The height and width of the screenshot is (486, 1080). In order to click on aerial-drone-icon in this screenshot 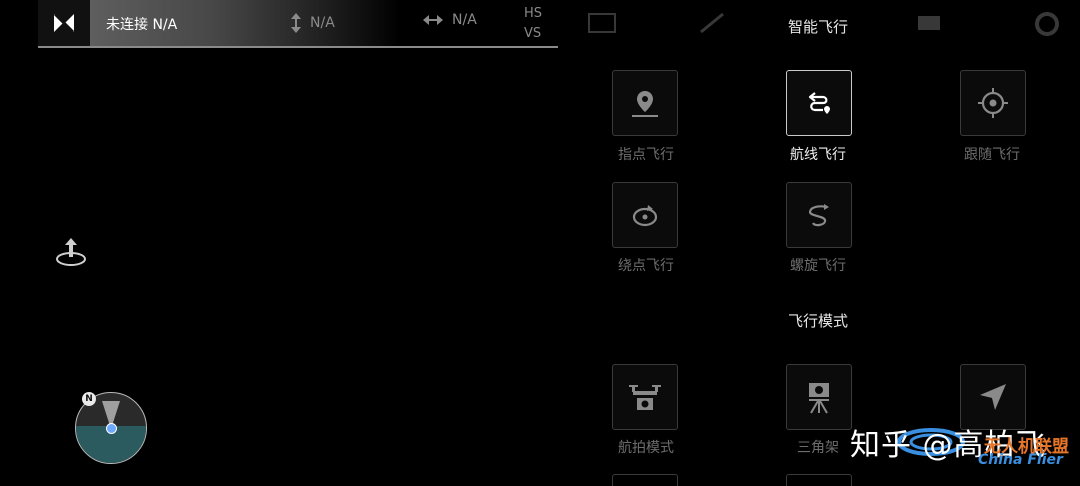, I will do `click(645, 397)`.